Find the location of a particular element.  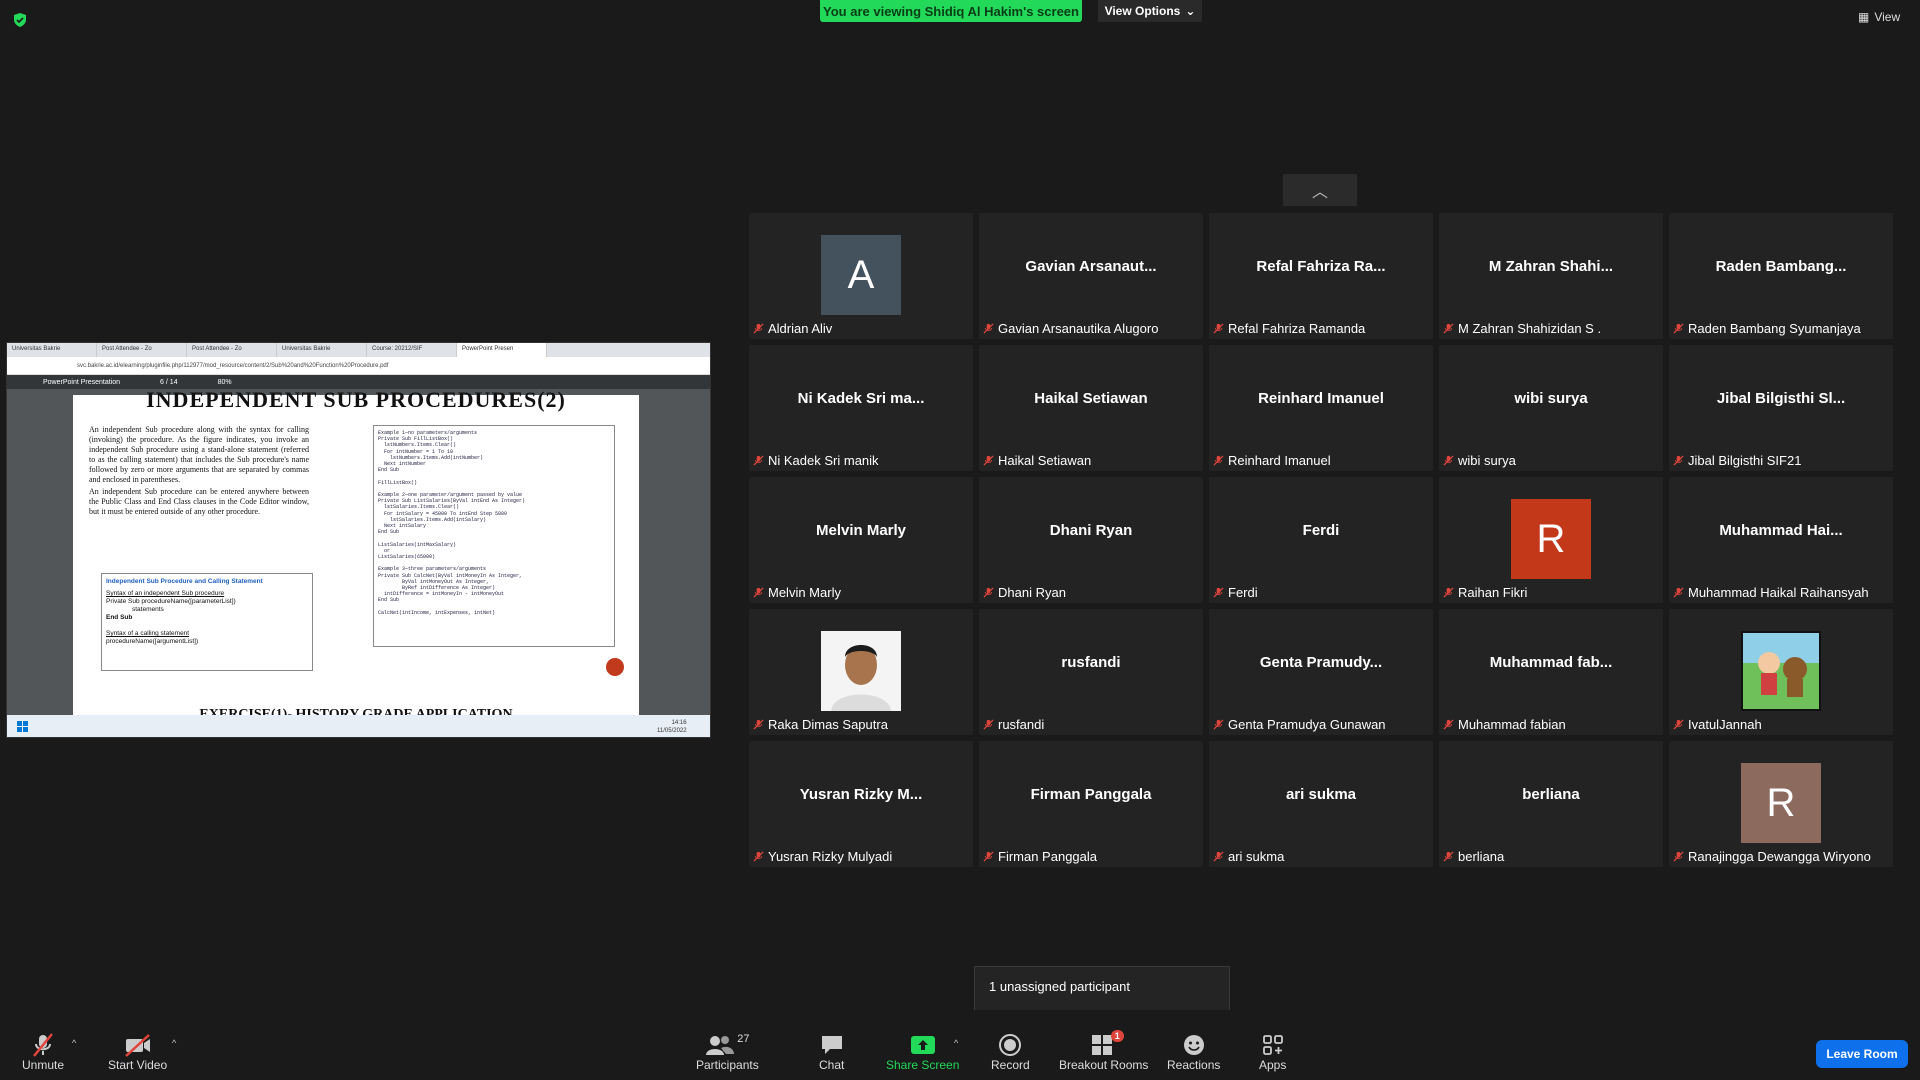

participant-tile: Reinhard Imanuel Reinhard Imanuel is located at coordinates (1321, 408).